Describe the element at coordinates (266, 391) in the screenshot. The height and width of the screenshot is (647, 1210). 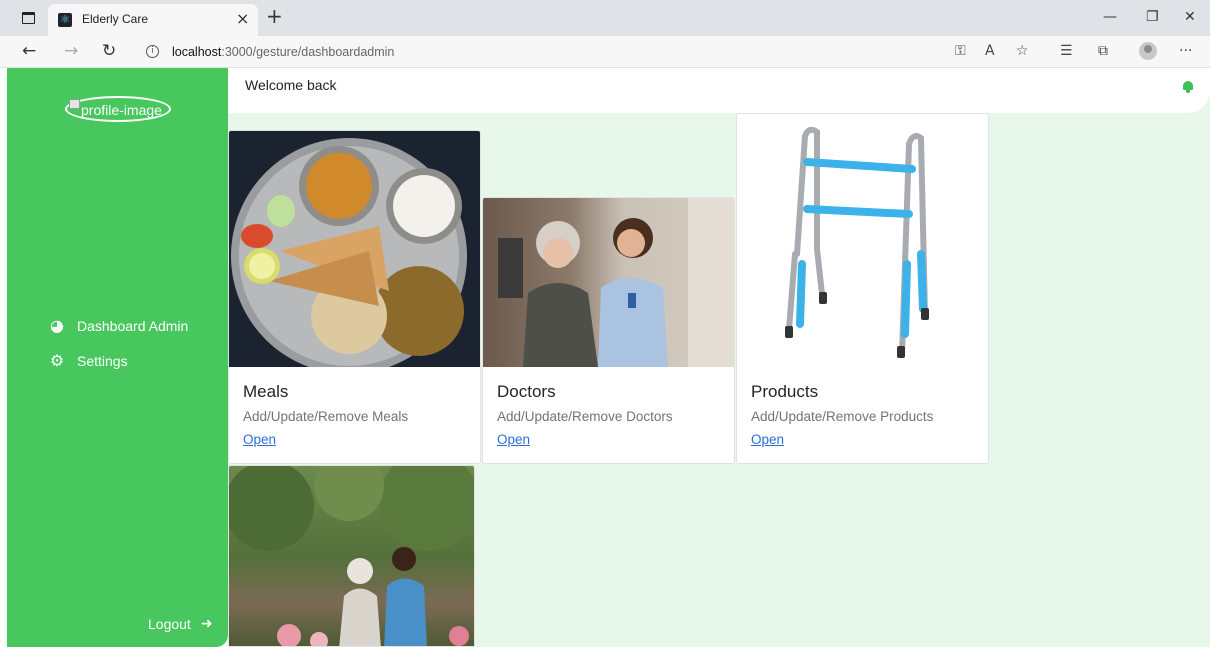
I see `card-title: Meals` at that location.